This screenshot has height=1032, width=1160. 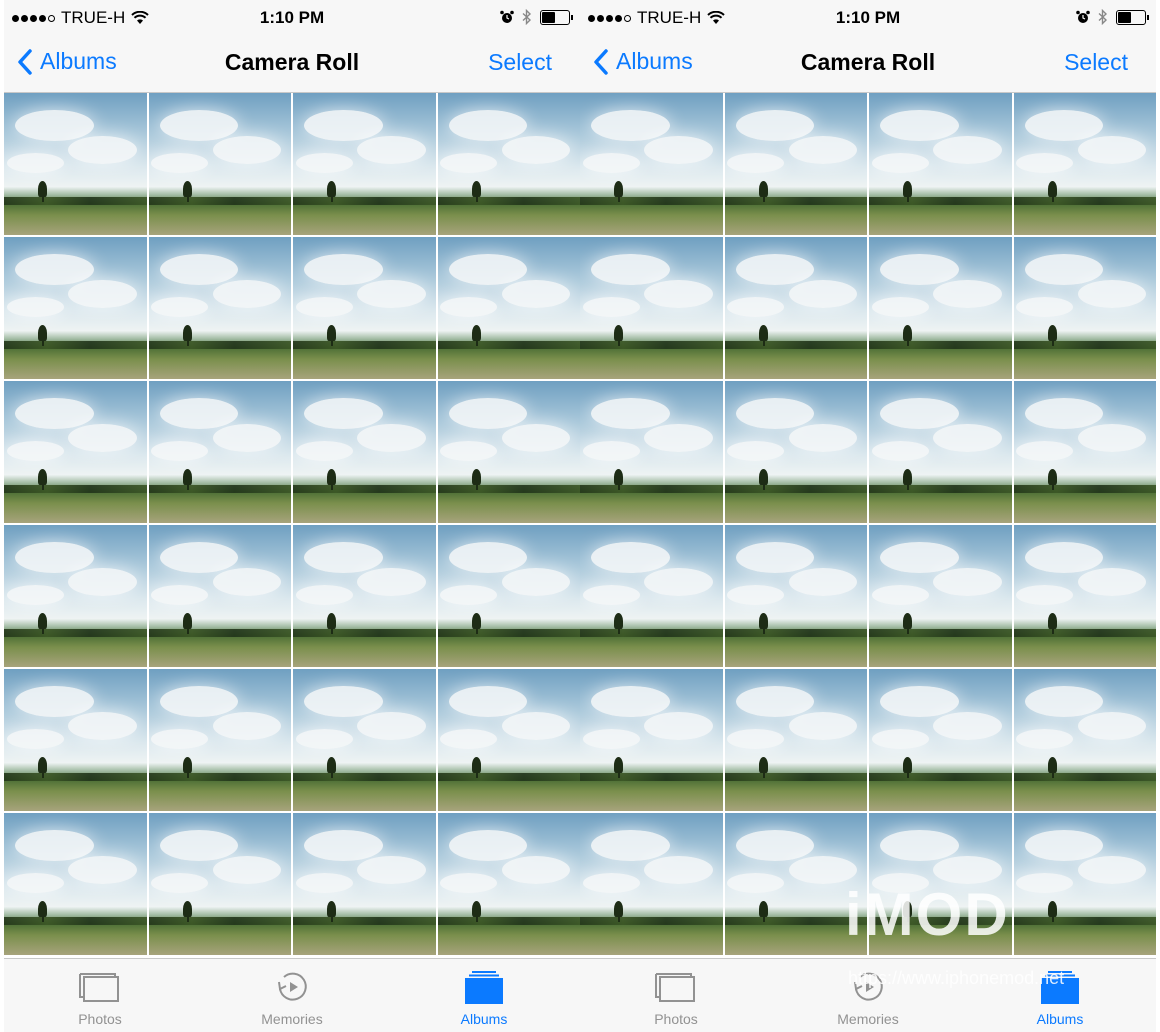 I want to click on memories-icon, so click(x=292, y=986).